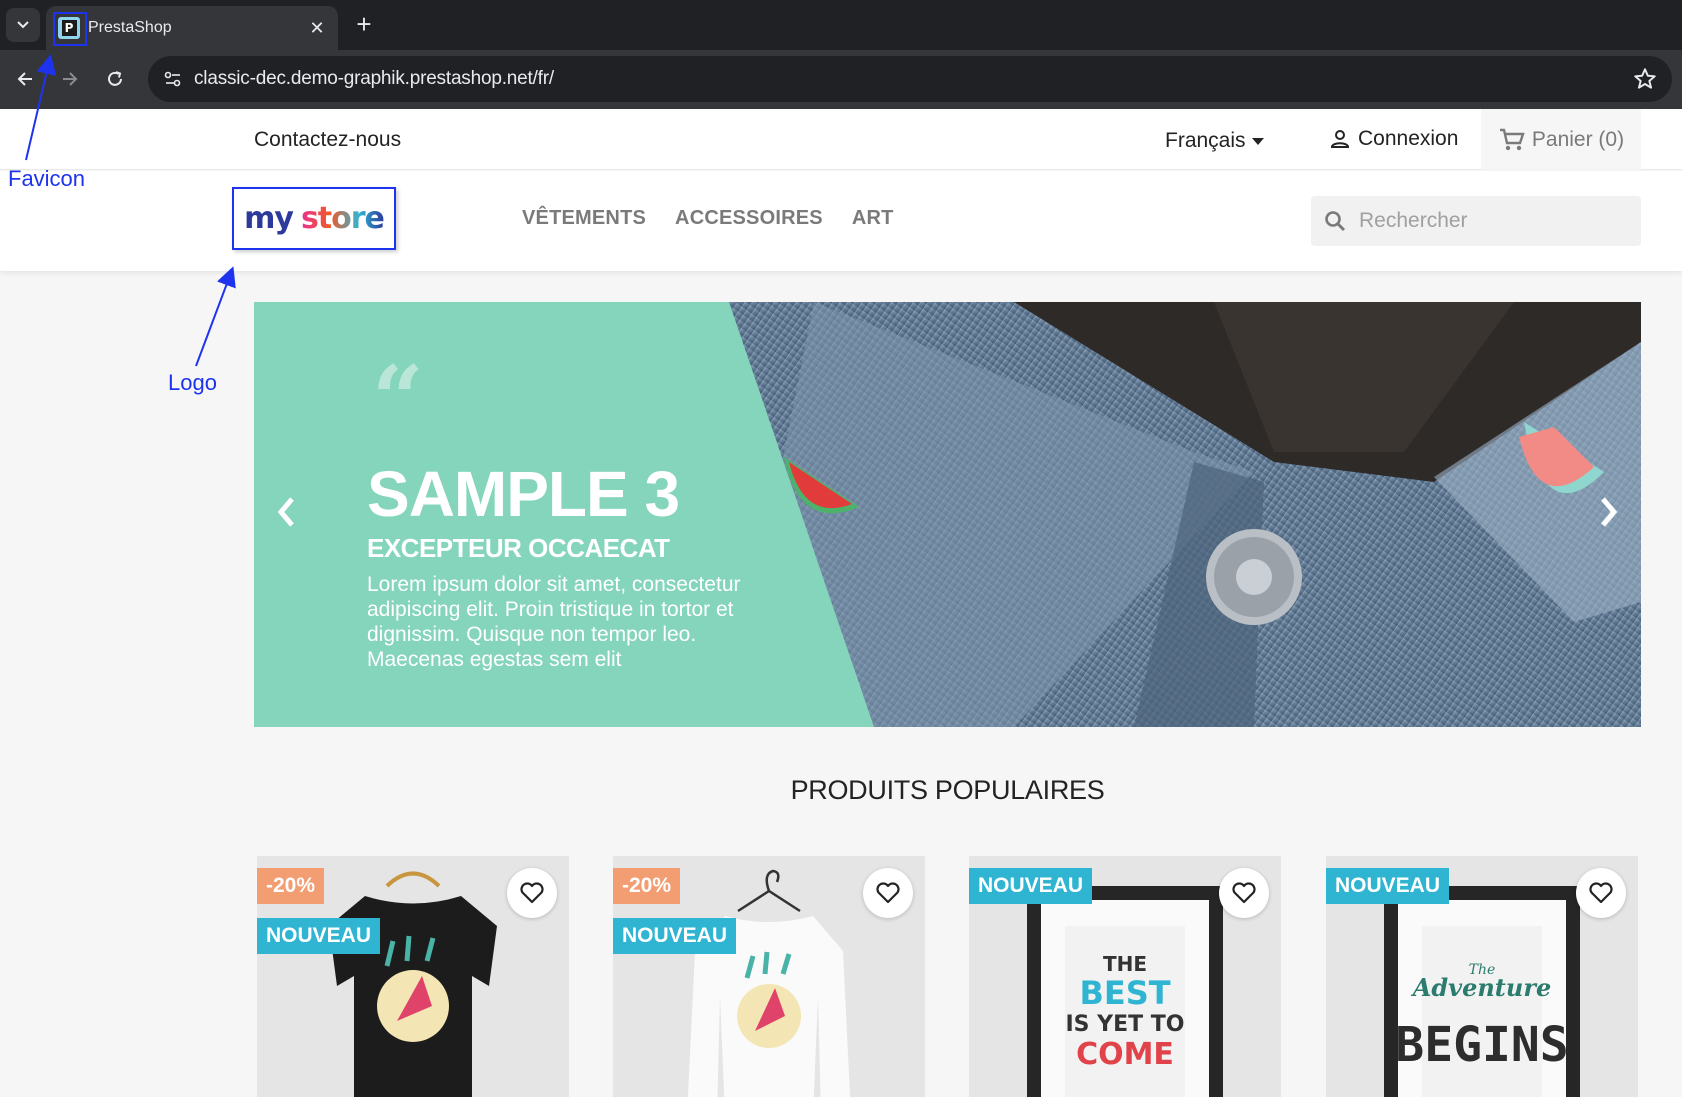  I want to click on product-card: THE BEST IS YET TO COME NOUVEAU, so click(1125, 976).